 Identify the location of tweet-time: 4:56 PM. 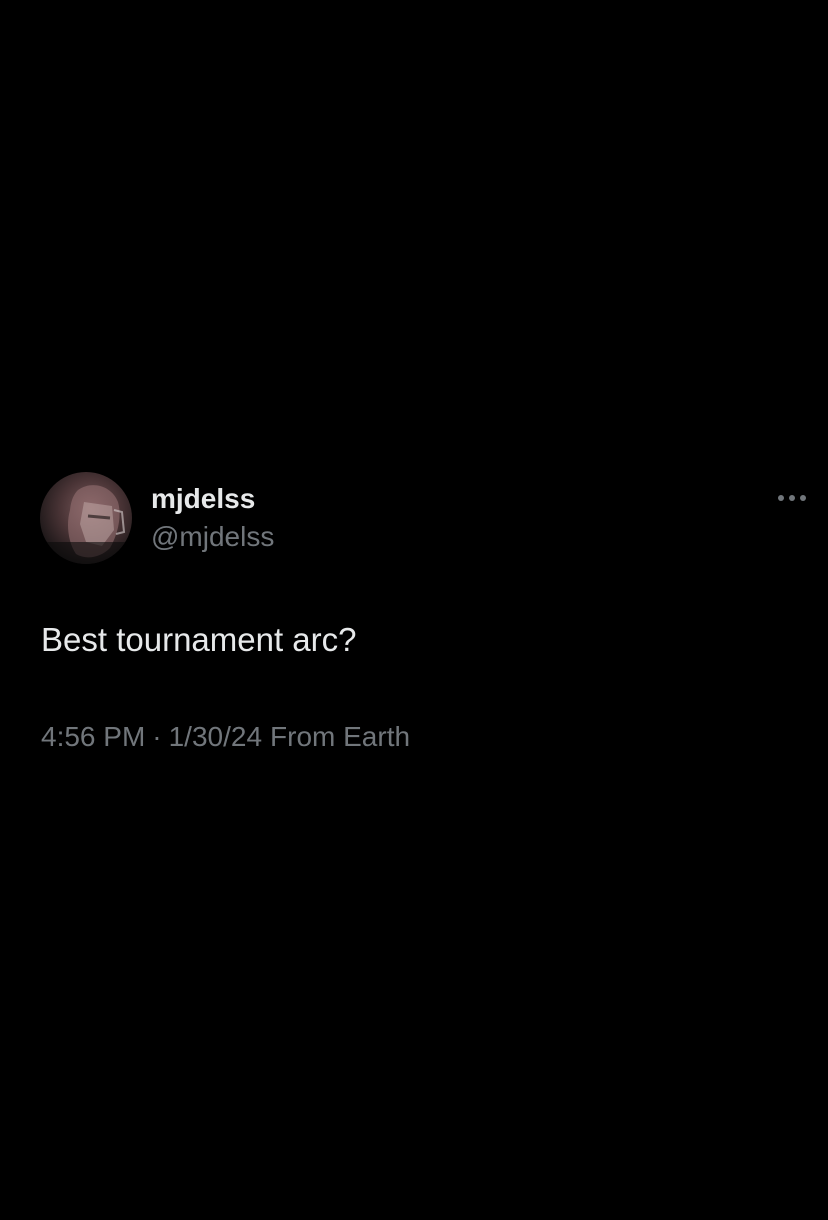
(93, 737).